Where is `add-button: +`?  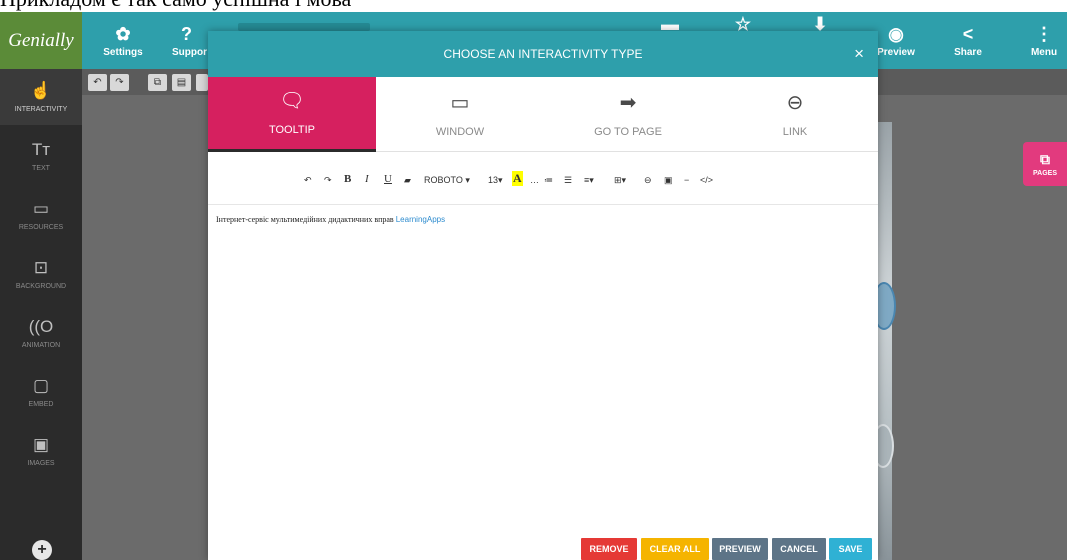 add-button: + is located at coordinates (42, 550).